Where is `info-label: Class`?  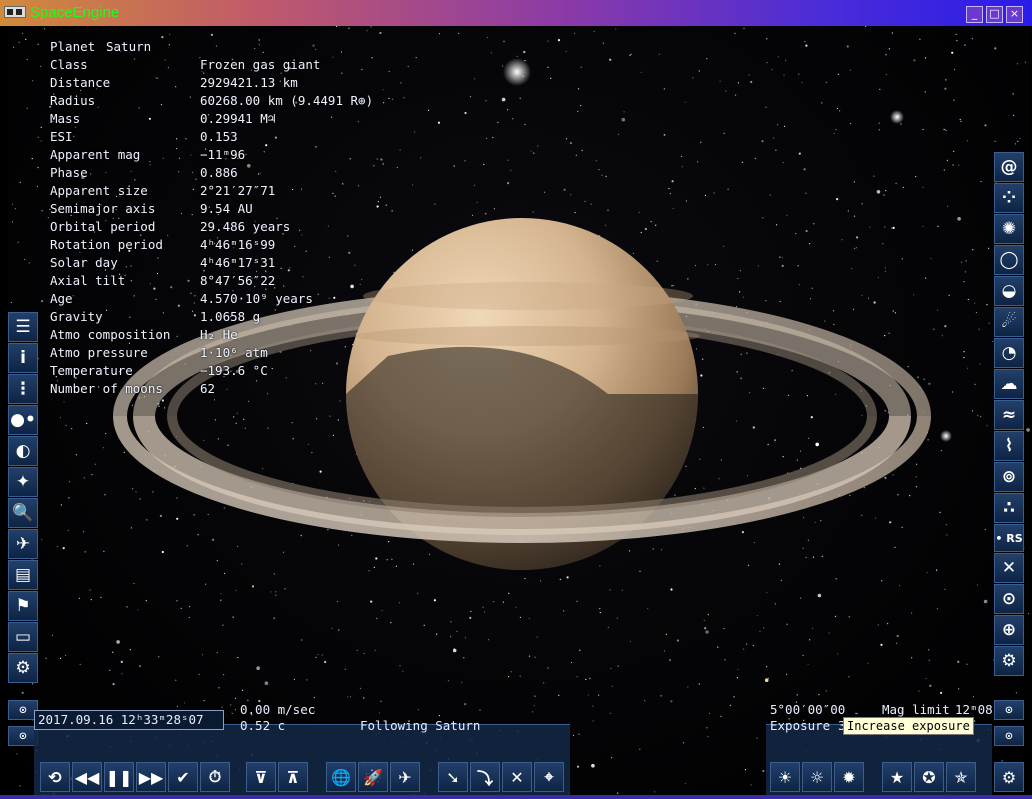
info-label: Class is located at coordinates (69, 64).